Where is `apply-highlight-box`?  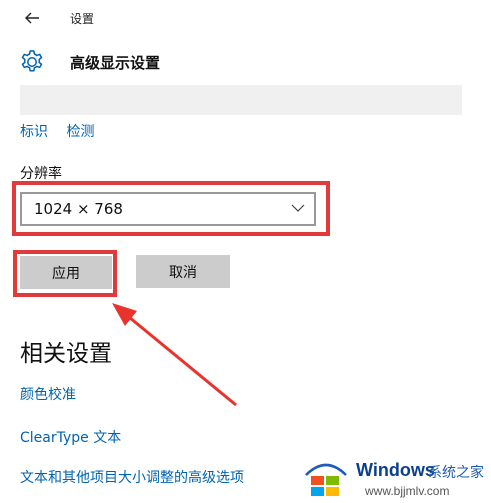 apply-highlight-box is located at coordinates (65, 273).